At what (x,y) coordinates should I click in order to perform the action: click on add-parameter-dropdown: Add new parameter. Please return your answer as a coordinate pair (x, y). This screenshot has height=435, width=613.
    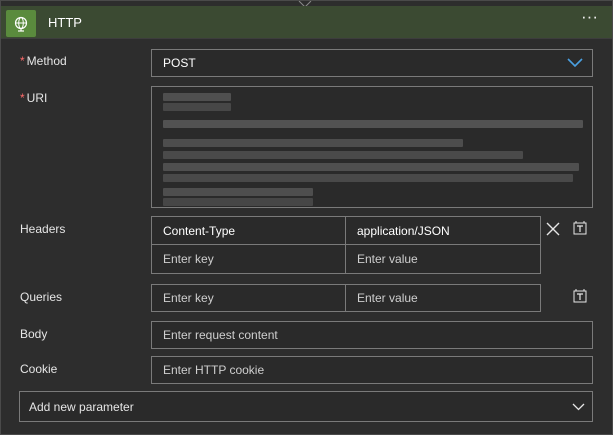
    Looking at the image, I should click on (306, 406).